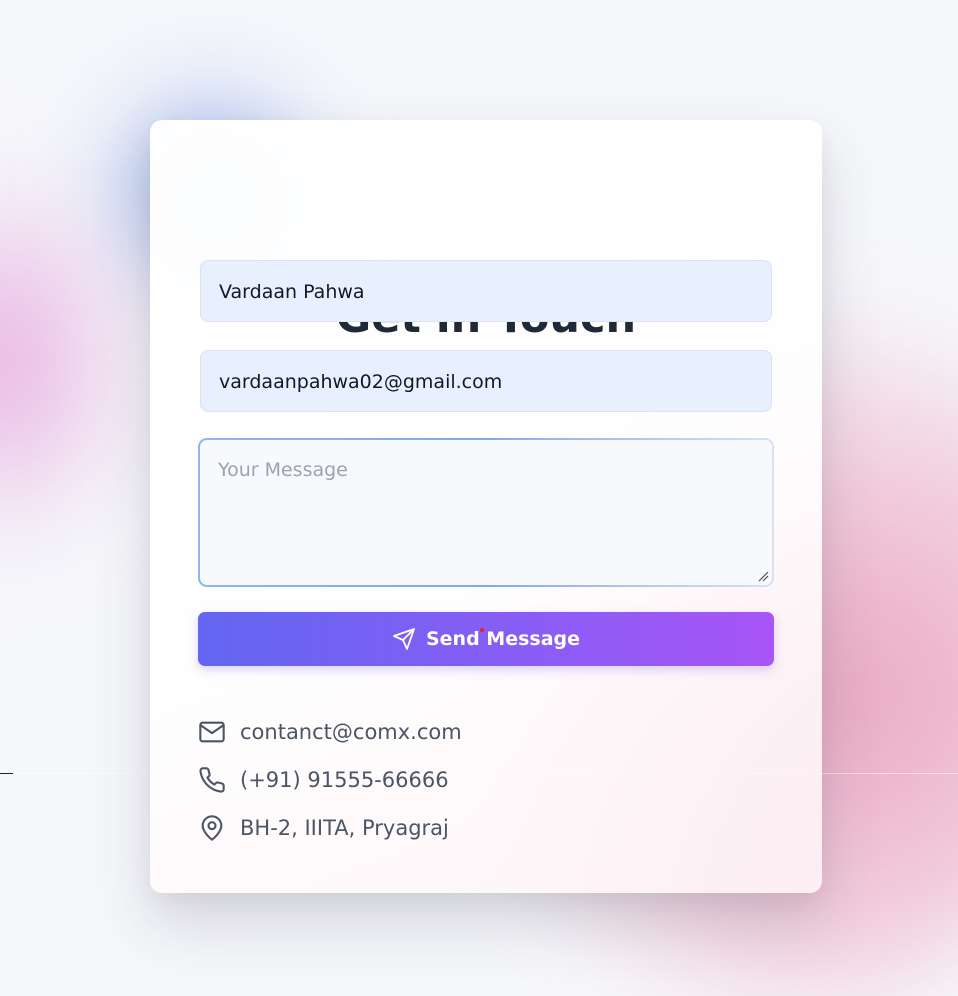 The image size is (958, 996). I want to click on divider-line-mark, so click(6, 773).